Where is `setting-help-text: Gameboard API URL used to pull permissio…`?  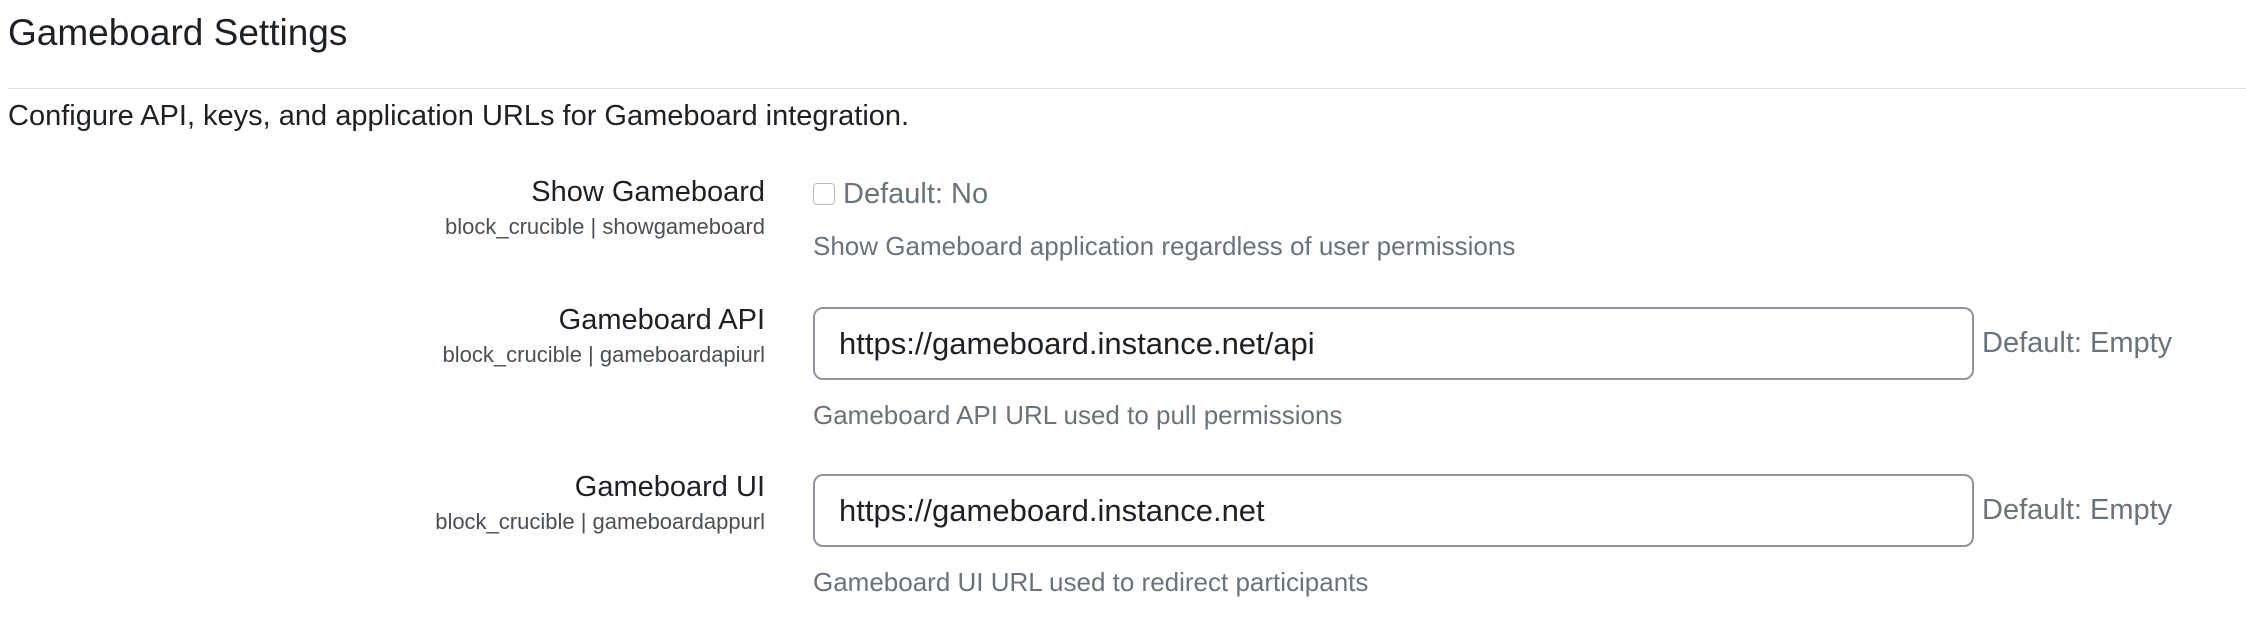
setting-help-text: Gameboard API URL used to pull permissio… is located at coordinates (1078, 415).